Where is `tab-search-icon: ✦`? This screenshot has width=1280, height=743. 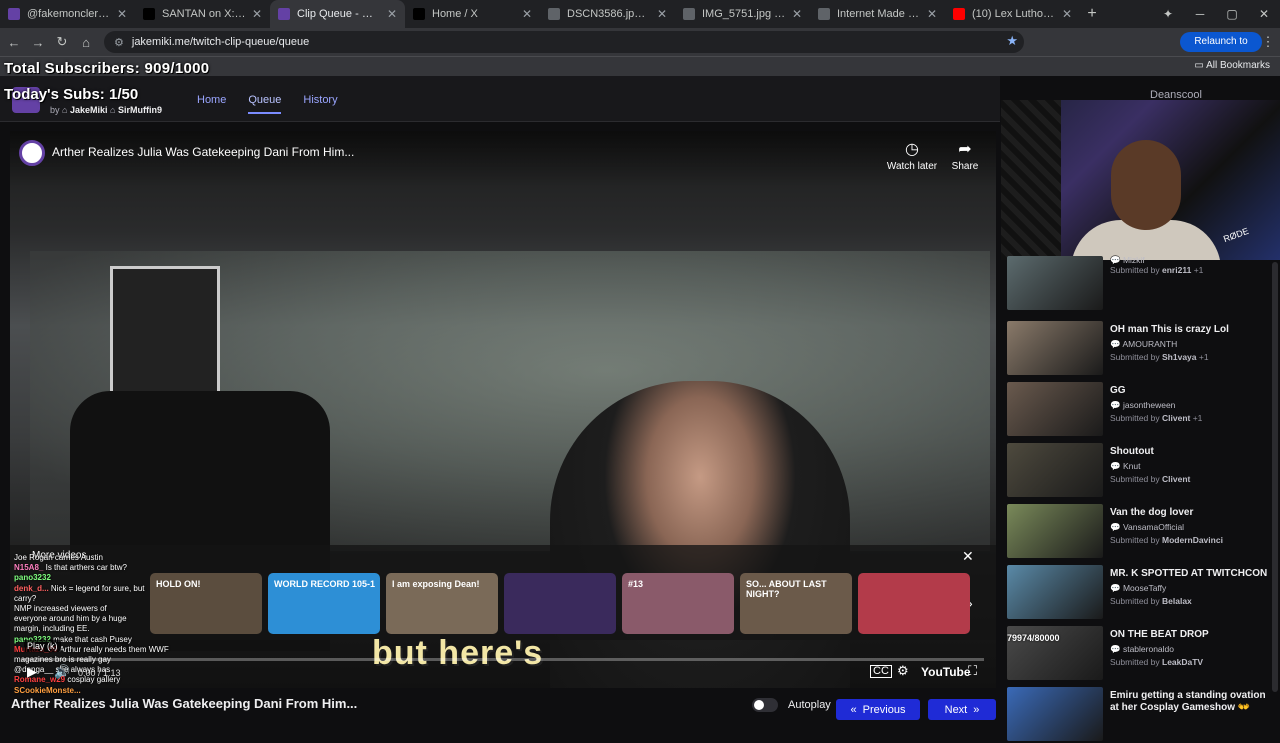
tab-search-icon: ✦ is located at coordinates (1168, 14).